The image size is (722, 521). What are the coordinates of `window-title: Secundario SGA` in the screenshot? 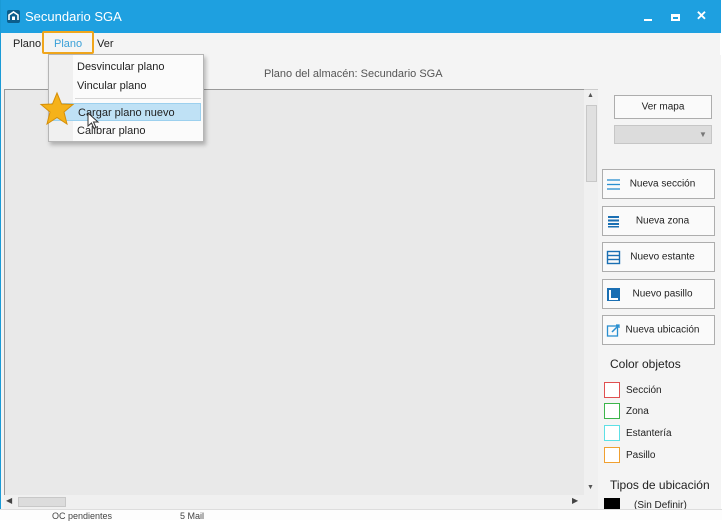 It's located at (73, 16).